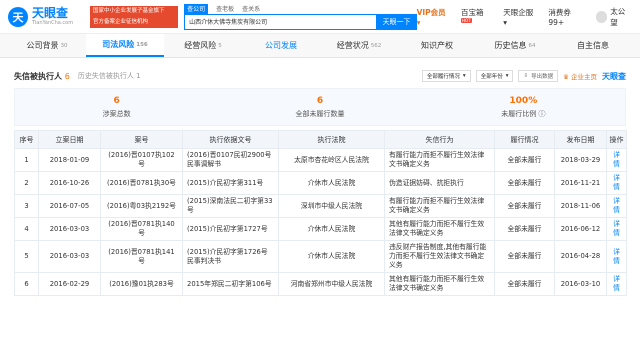 This screenshot has height=345, width=640. What do you see at coordinates (523, 107) in the screenshot?
I see `stat-ratio: 100% 未履行比例 ⓘ` at bounding box center [523, 107].